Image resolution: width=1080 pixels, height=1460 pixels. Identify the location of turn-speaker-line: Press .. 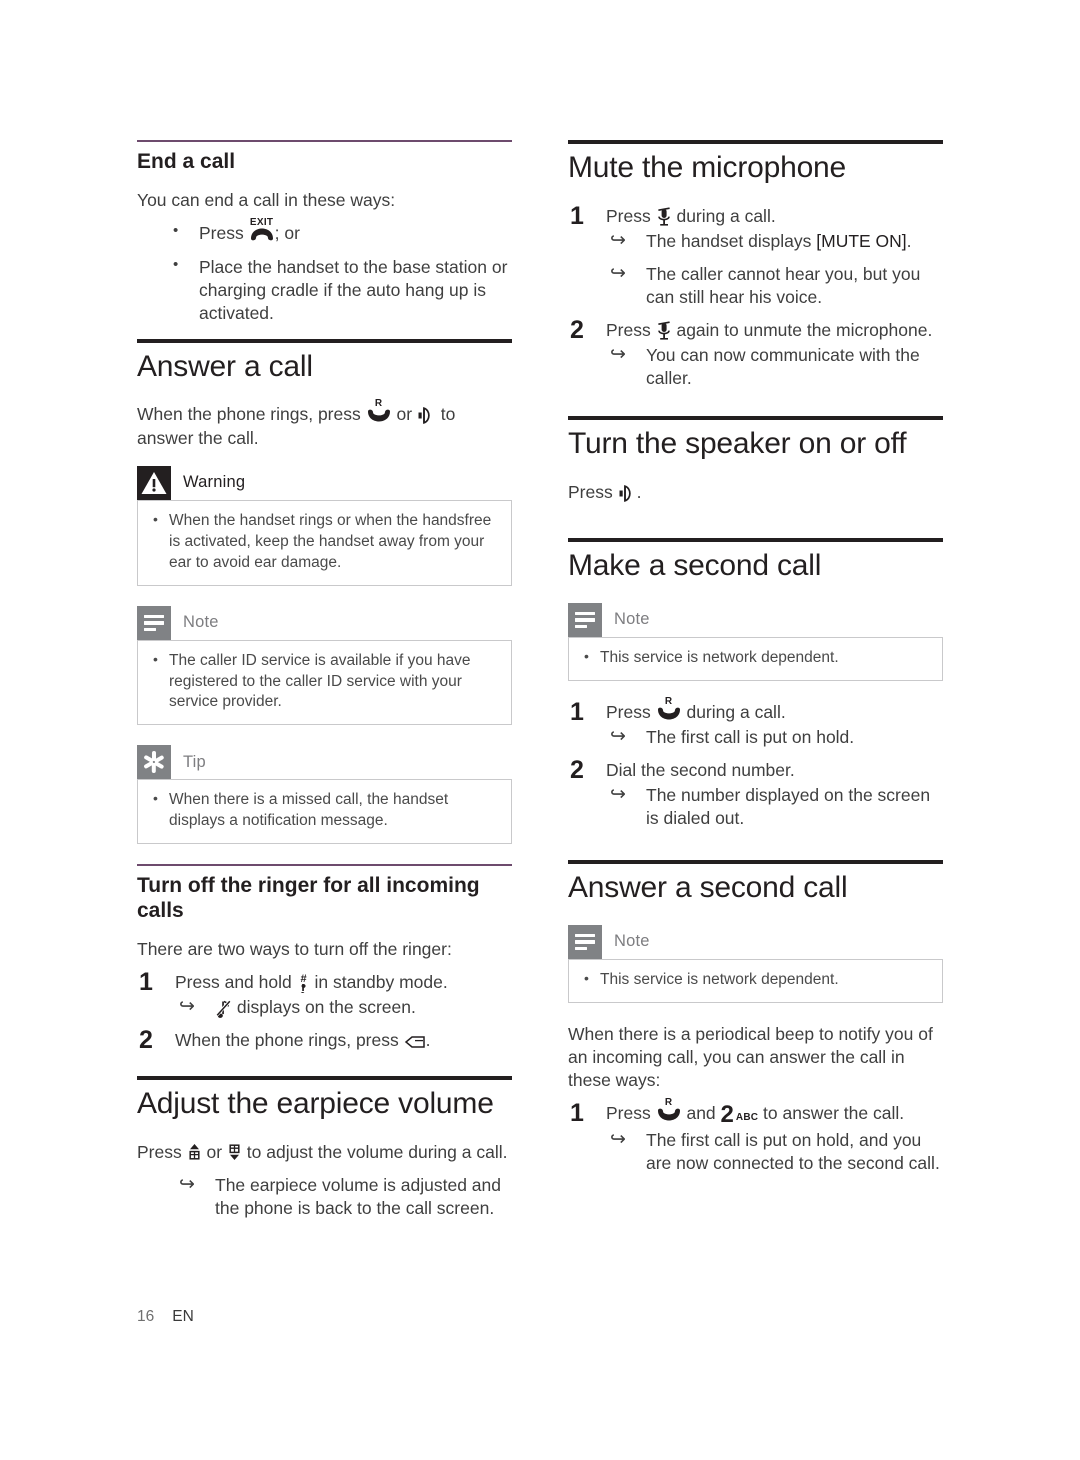
(755, 492).